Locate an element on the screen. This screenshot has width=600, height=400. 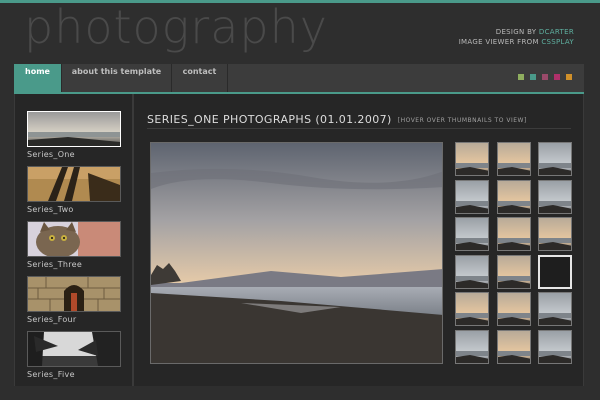
shadows-thumbnail-icon is located at coordinates (74, 184).